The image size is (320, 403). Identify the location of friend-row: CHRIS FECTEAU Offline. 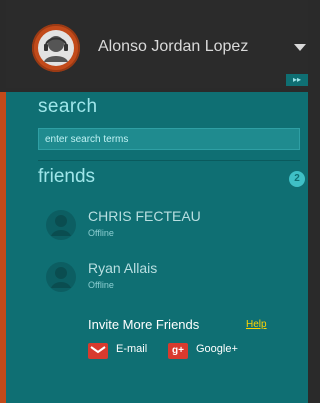
(169, 226).